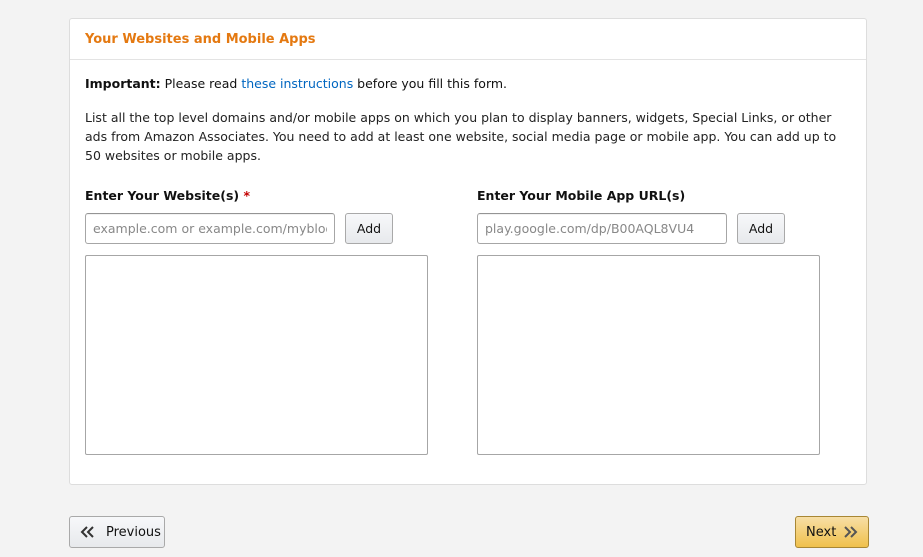 This screenshot has width=923, height=557. I want to click on add-app-button: Add, so click(761, 228).